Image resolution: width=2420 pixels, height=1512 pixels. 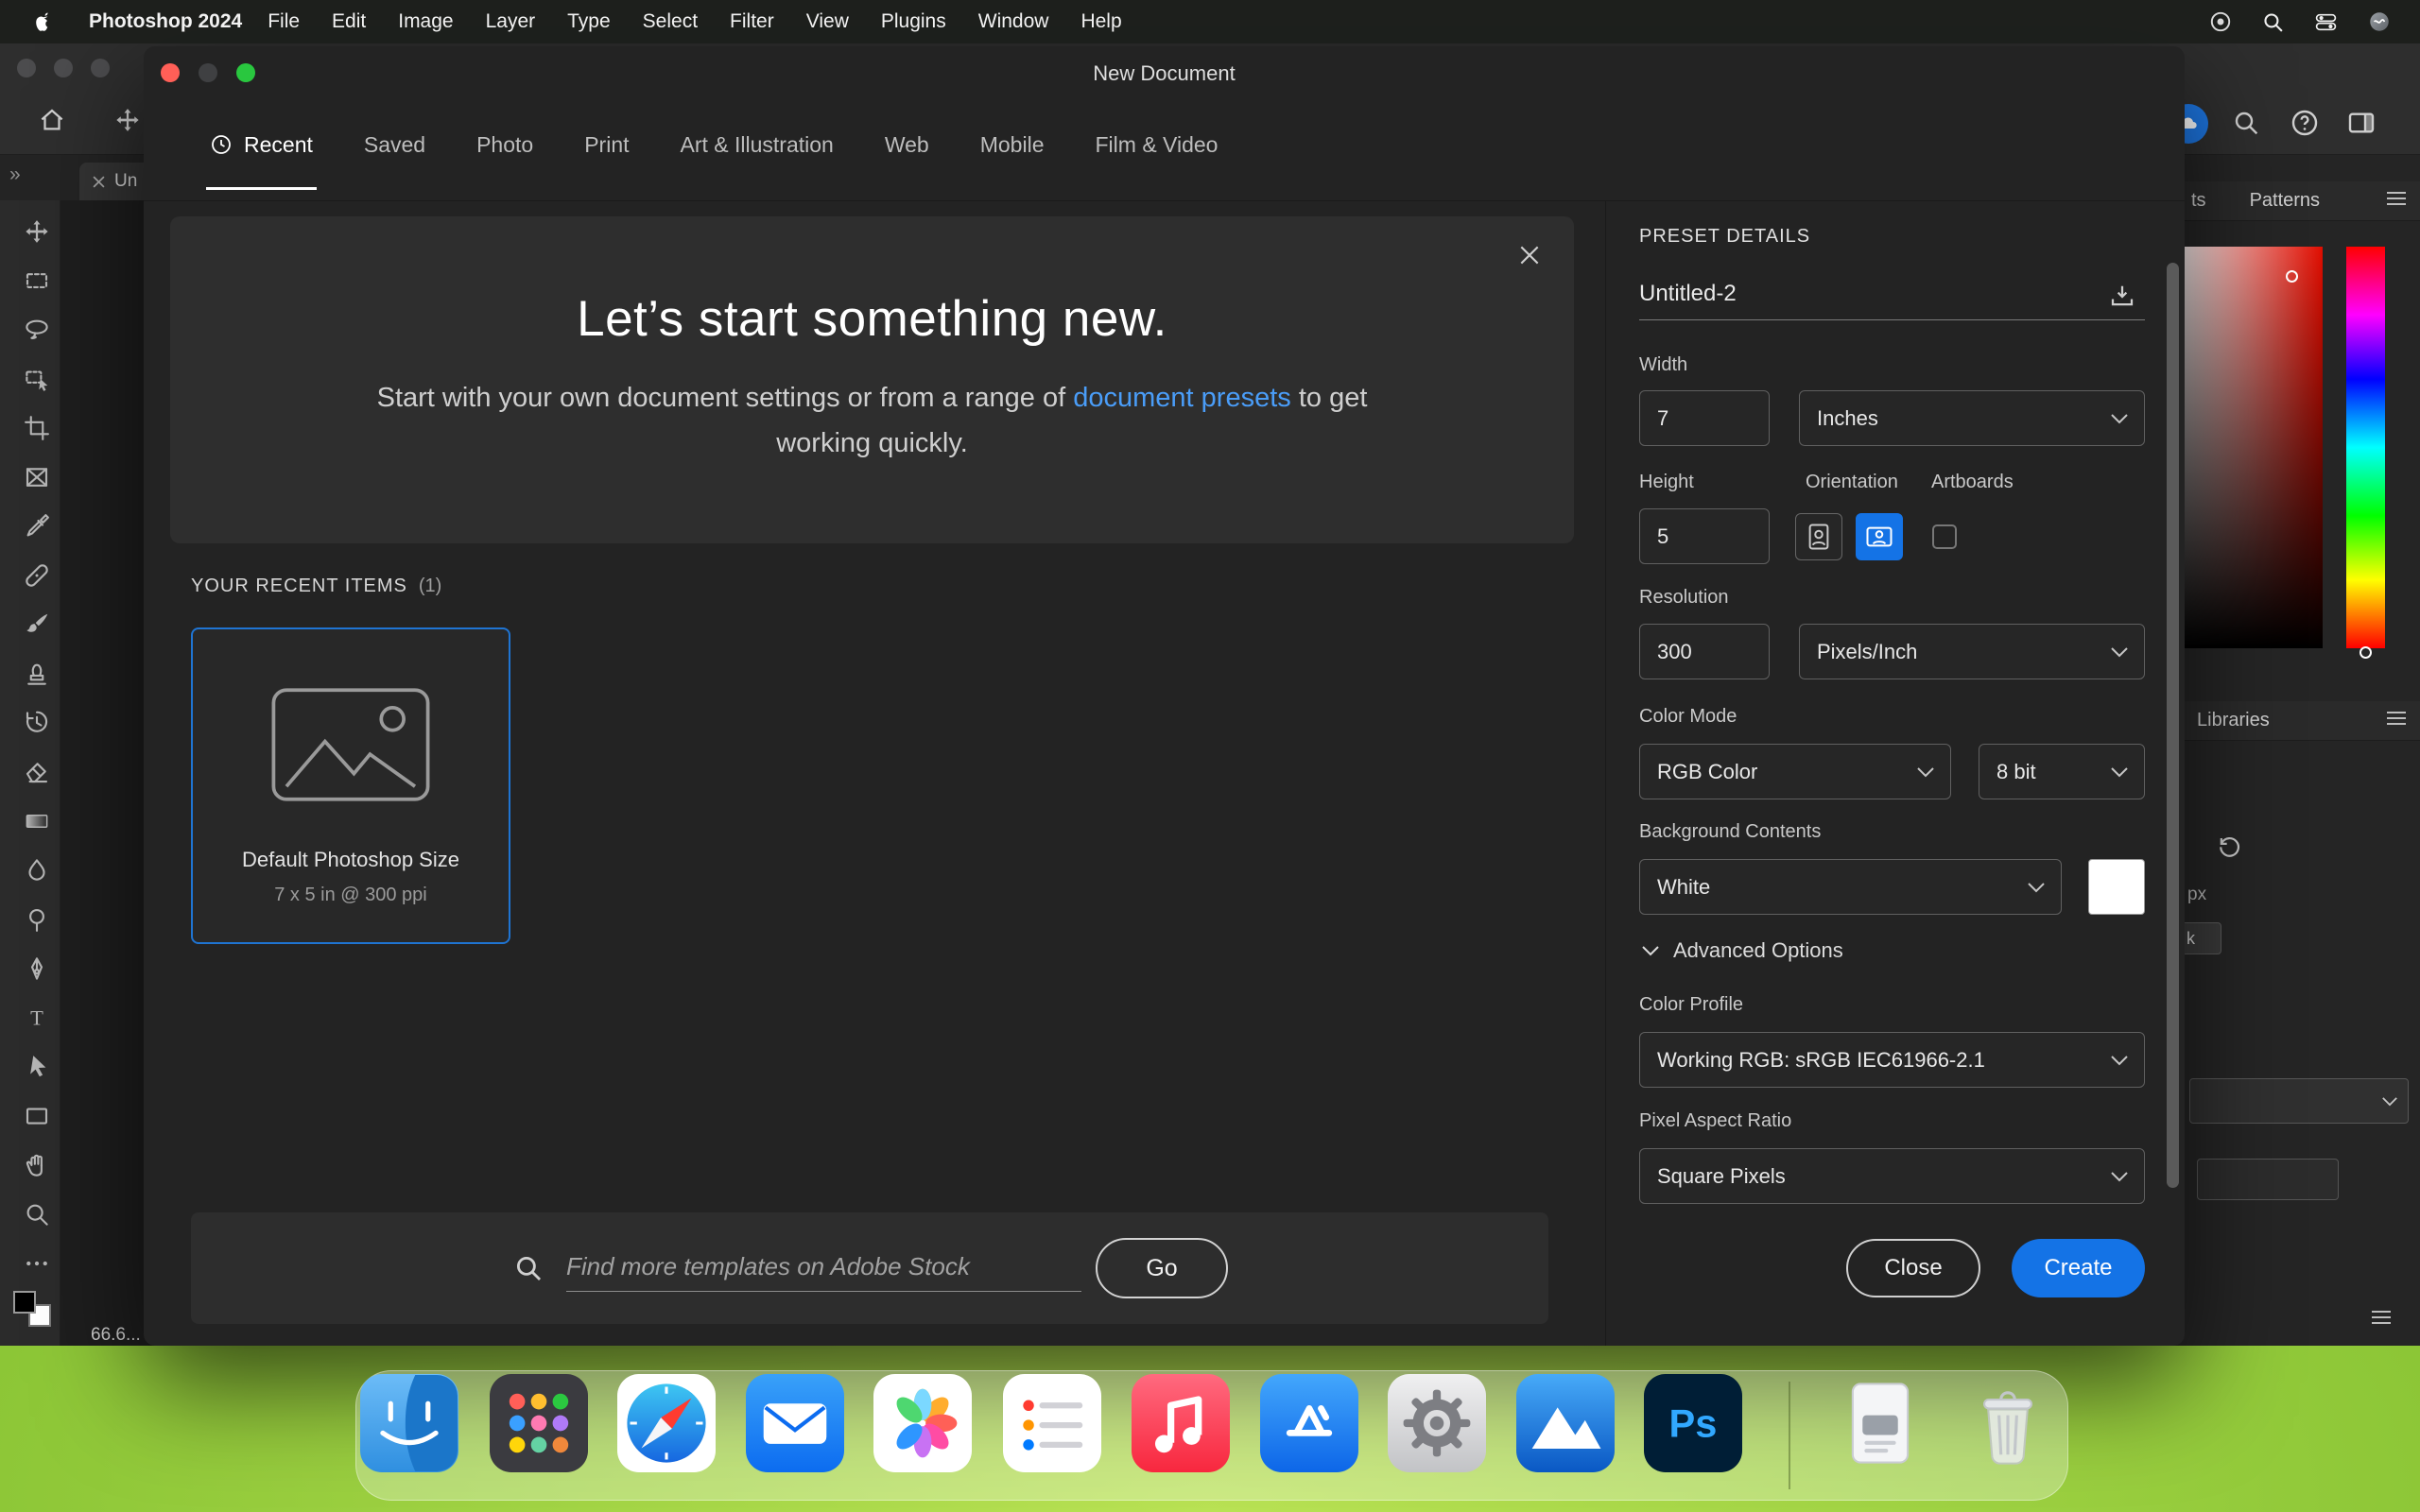 I want to click on width-input: 7, so click(x=1704, y=418).